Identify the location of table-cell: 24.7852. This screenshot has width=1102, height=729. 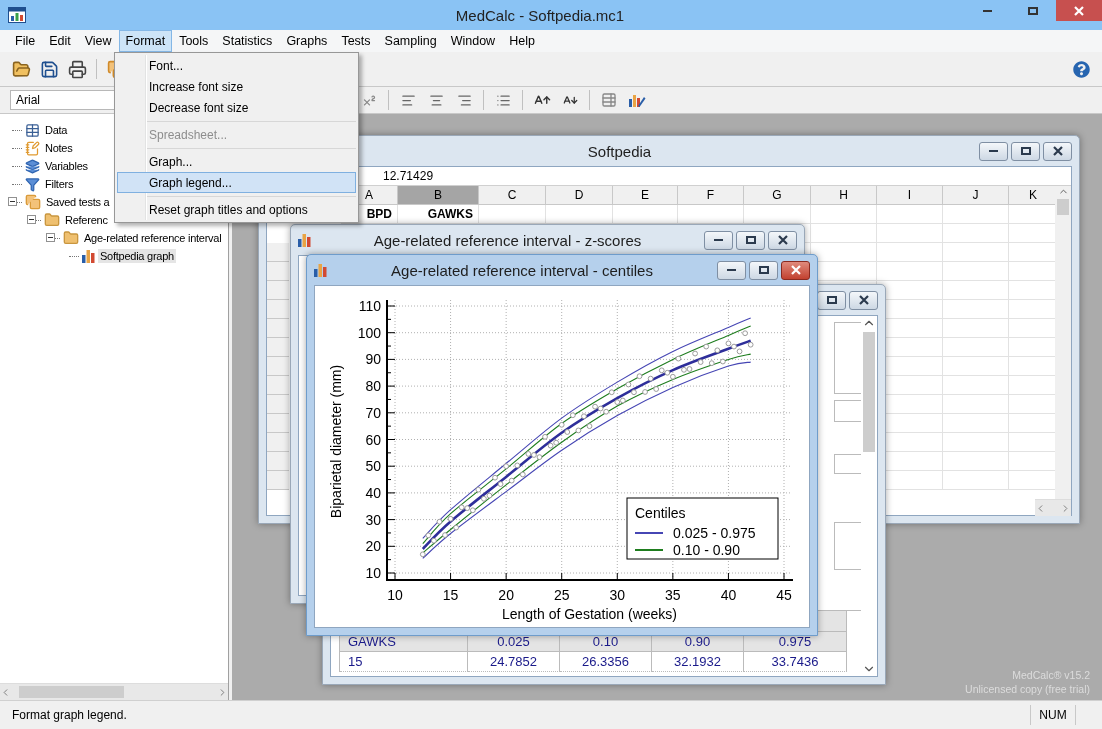
(514, 662).